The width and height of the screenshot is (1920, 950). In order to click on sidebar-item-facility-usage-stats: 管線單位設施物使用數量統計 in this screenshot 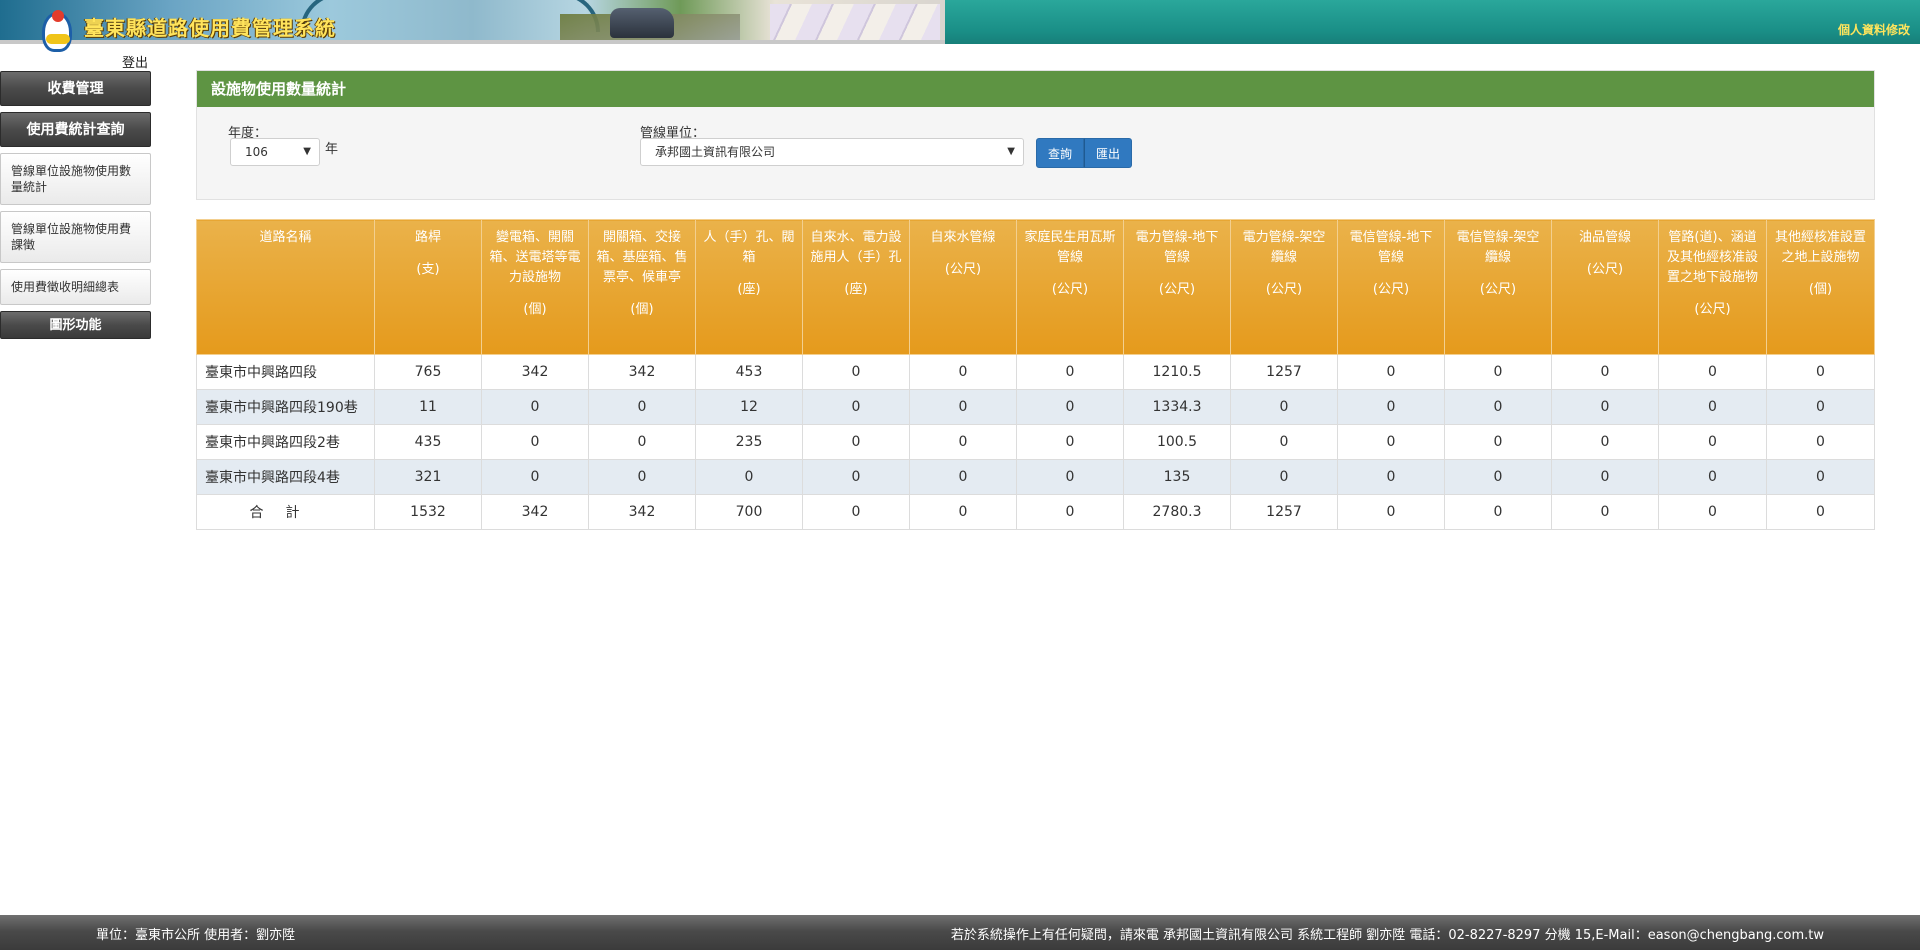, I will do `click(75, 179)`.